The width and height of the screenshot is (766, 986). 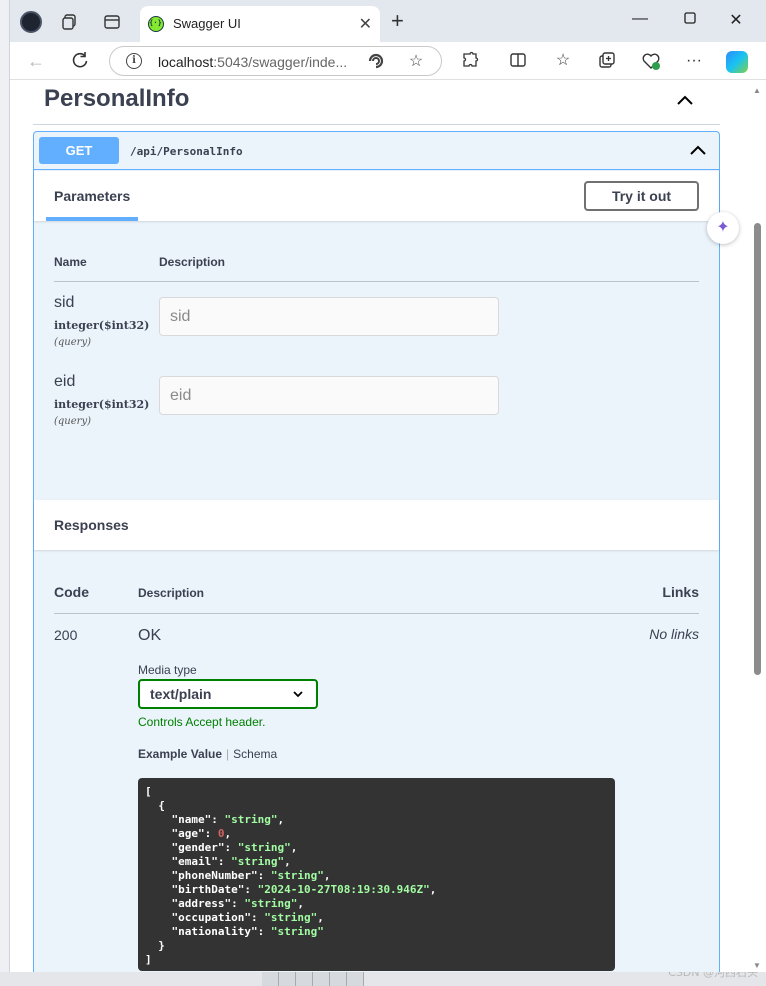 What do you see at coordinates (207, 23) in the screenshot?
I see `tab-title: Swagger UI` at bounding box center [207, 23].